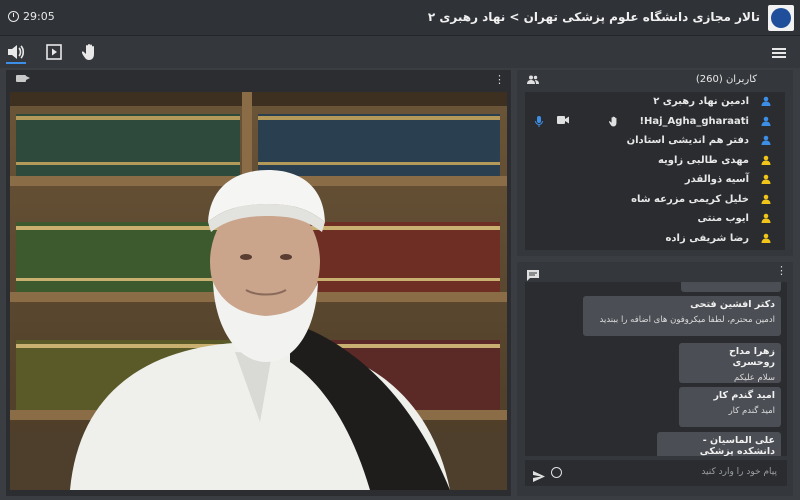 The image size is (800, 500). Describe the element at coordinates (556, 472) in the screenshot. I see `emoji-icon` at that location.